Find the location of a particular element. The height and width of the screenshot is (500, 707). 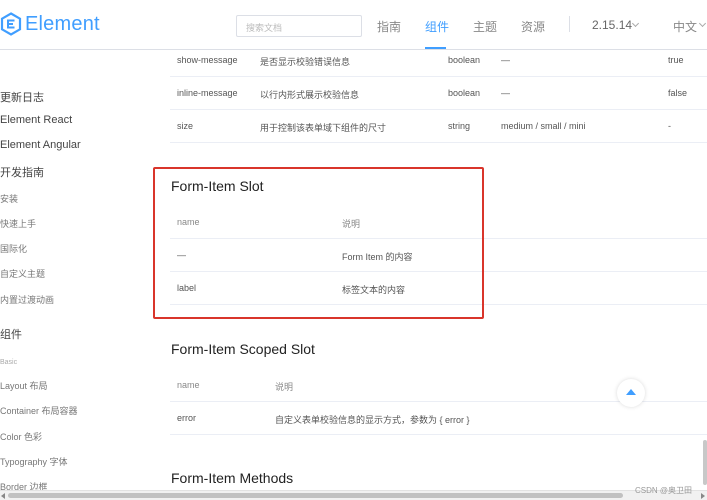

attr-options: medium / small / mini is located at coordinates (543, 126).